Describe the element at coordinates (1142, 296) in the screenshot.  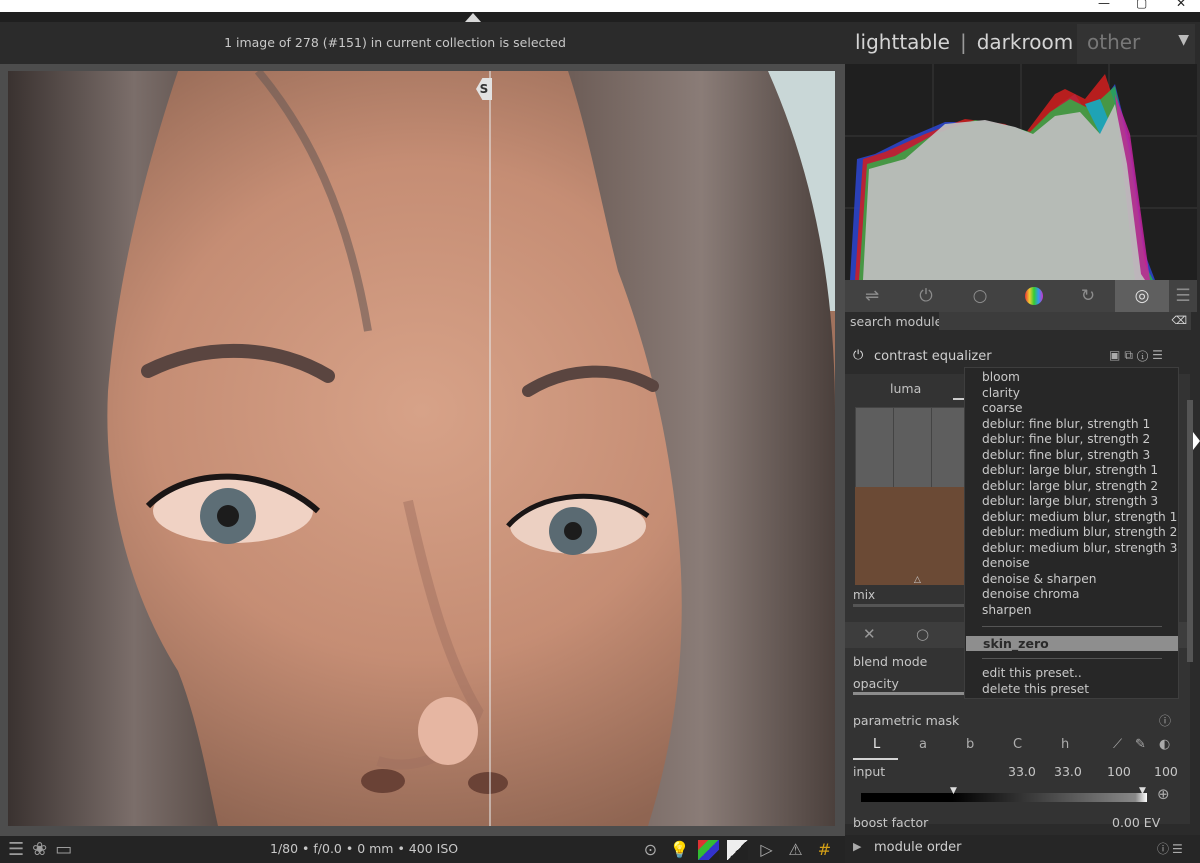
I see `effect-modules-icon: ◎` at that location.